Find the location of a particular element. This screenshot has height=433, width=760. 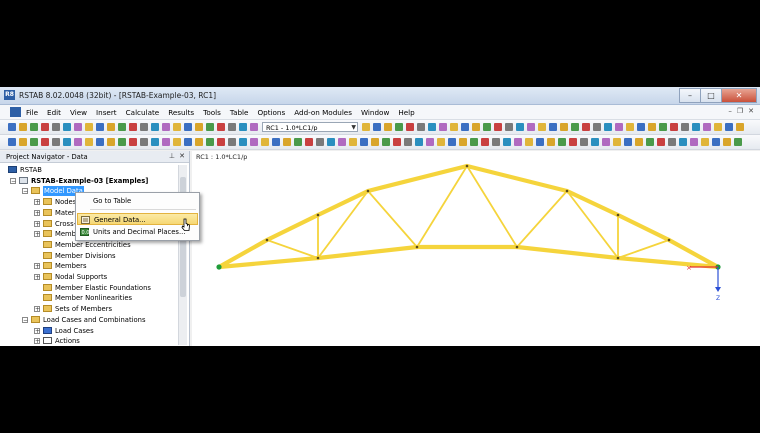

tree-item: RSTAB is located at coordinates (89, 170).